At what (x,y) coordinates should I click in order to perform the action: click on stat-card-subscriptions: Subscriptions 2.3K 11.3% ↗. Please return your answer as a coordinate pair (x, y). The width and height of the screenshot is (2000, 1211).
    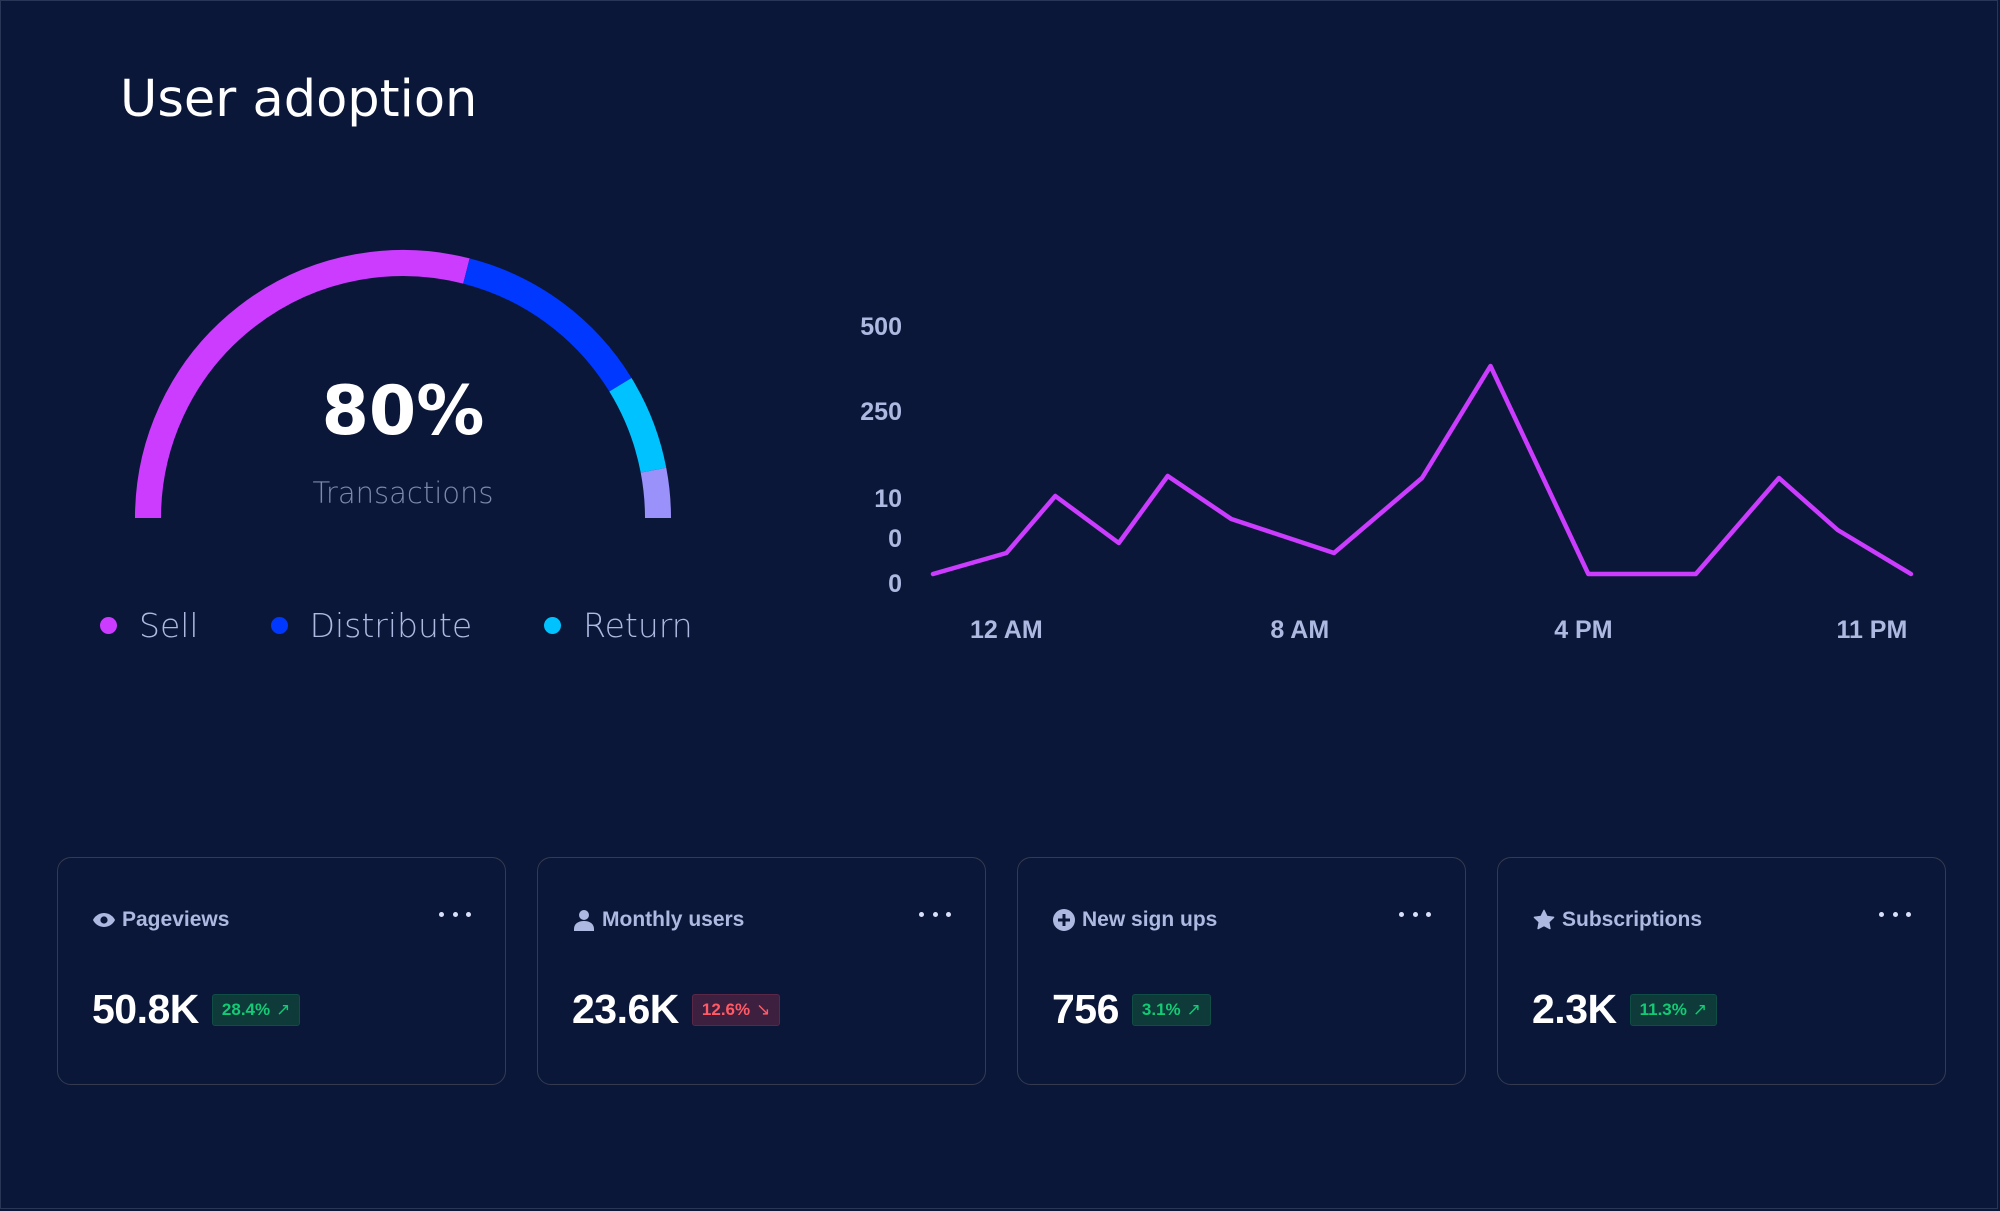
    Looking at the image, I should click on (1721, 971).